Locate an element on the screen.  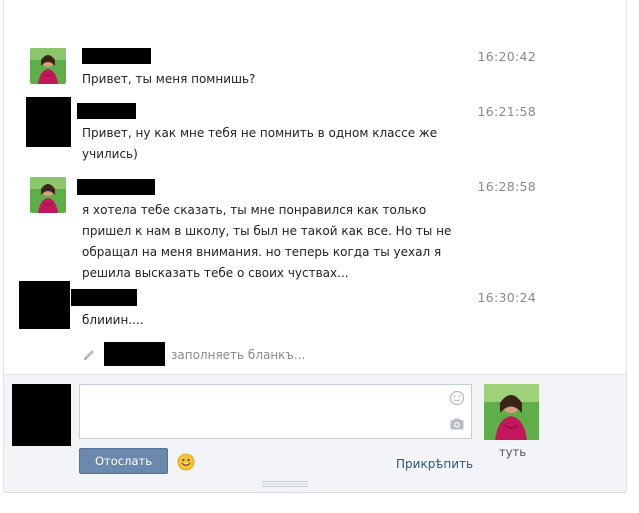
message-time: 16:30:24 is located at coordinates (506, 297).